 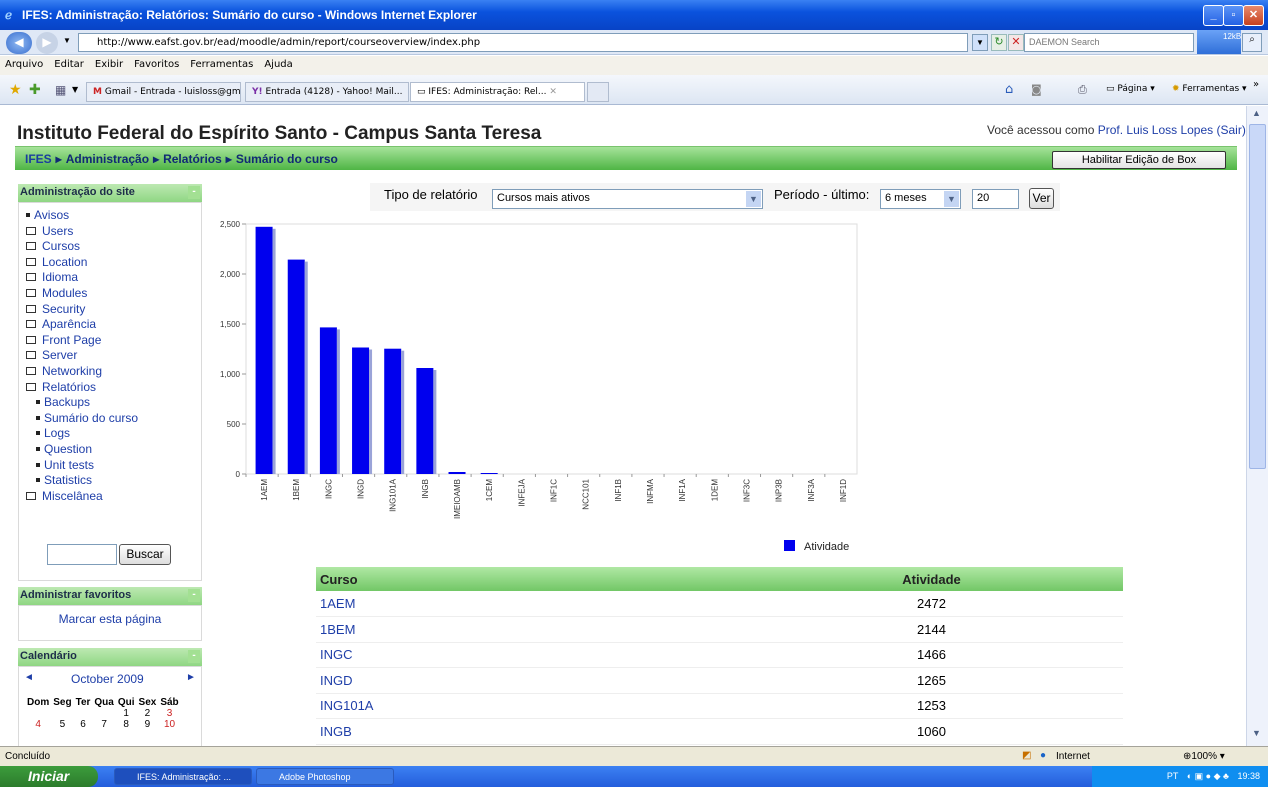 What do you see at coordinates (1209, 89) in the screenshot?
I see `tools-menu: ✹ Ferramentas ▾` at bounding box center [1209, 89].